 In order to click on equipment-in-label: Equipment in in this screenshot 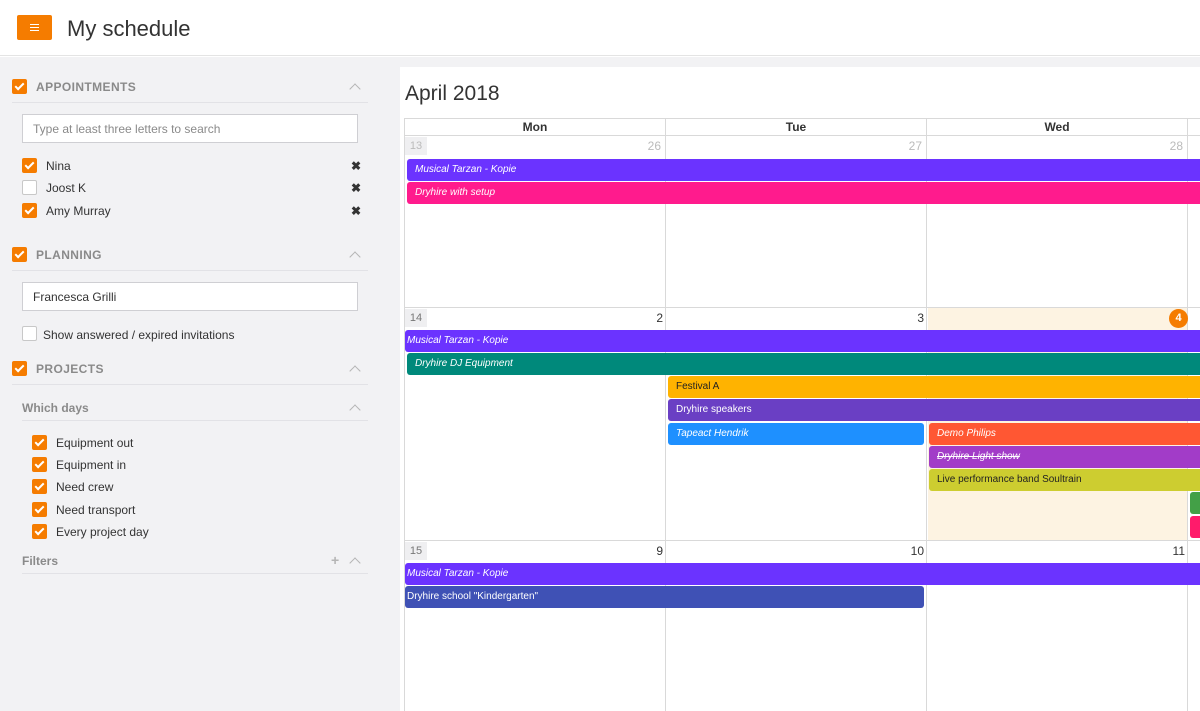, I will do `click(91, 465)`.